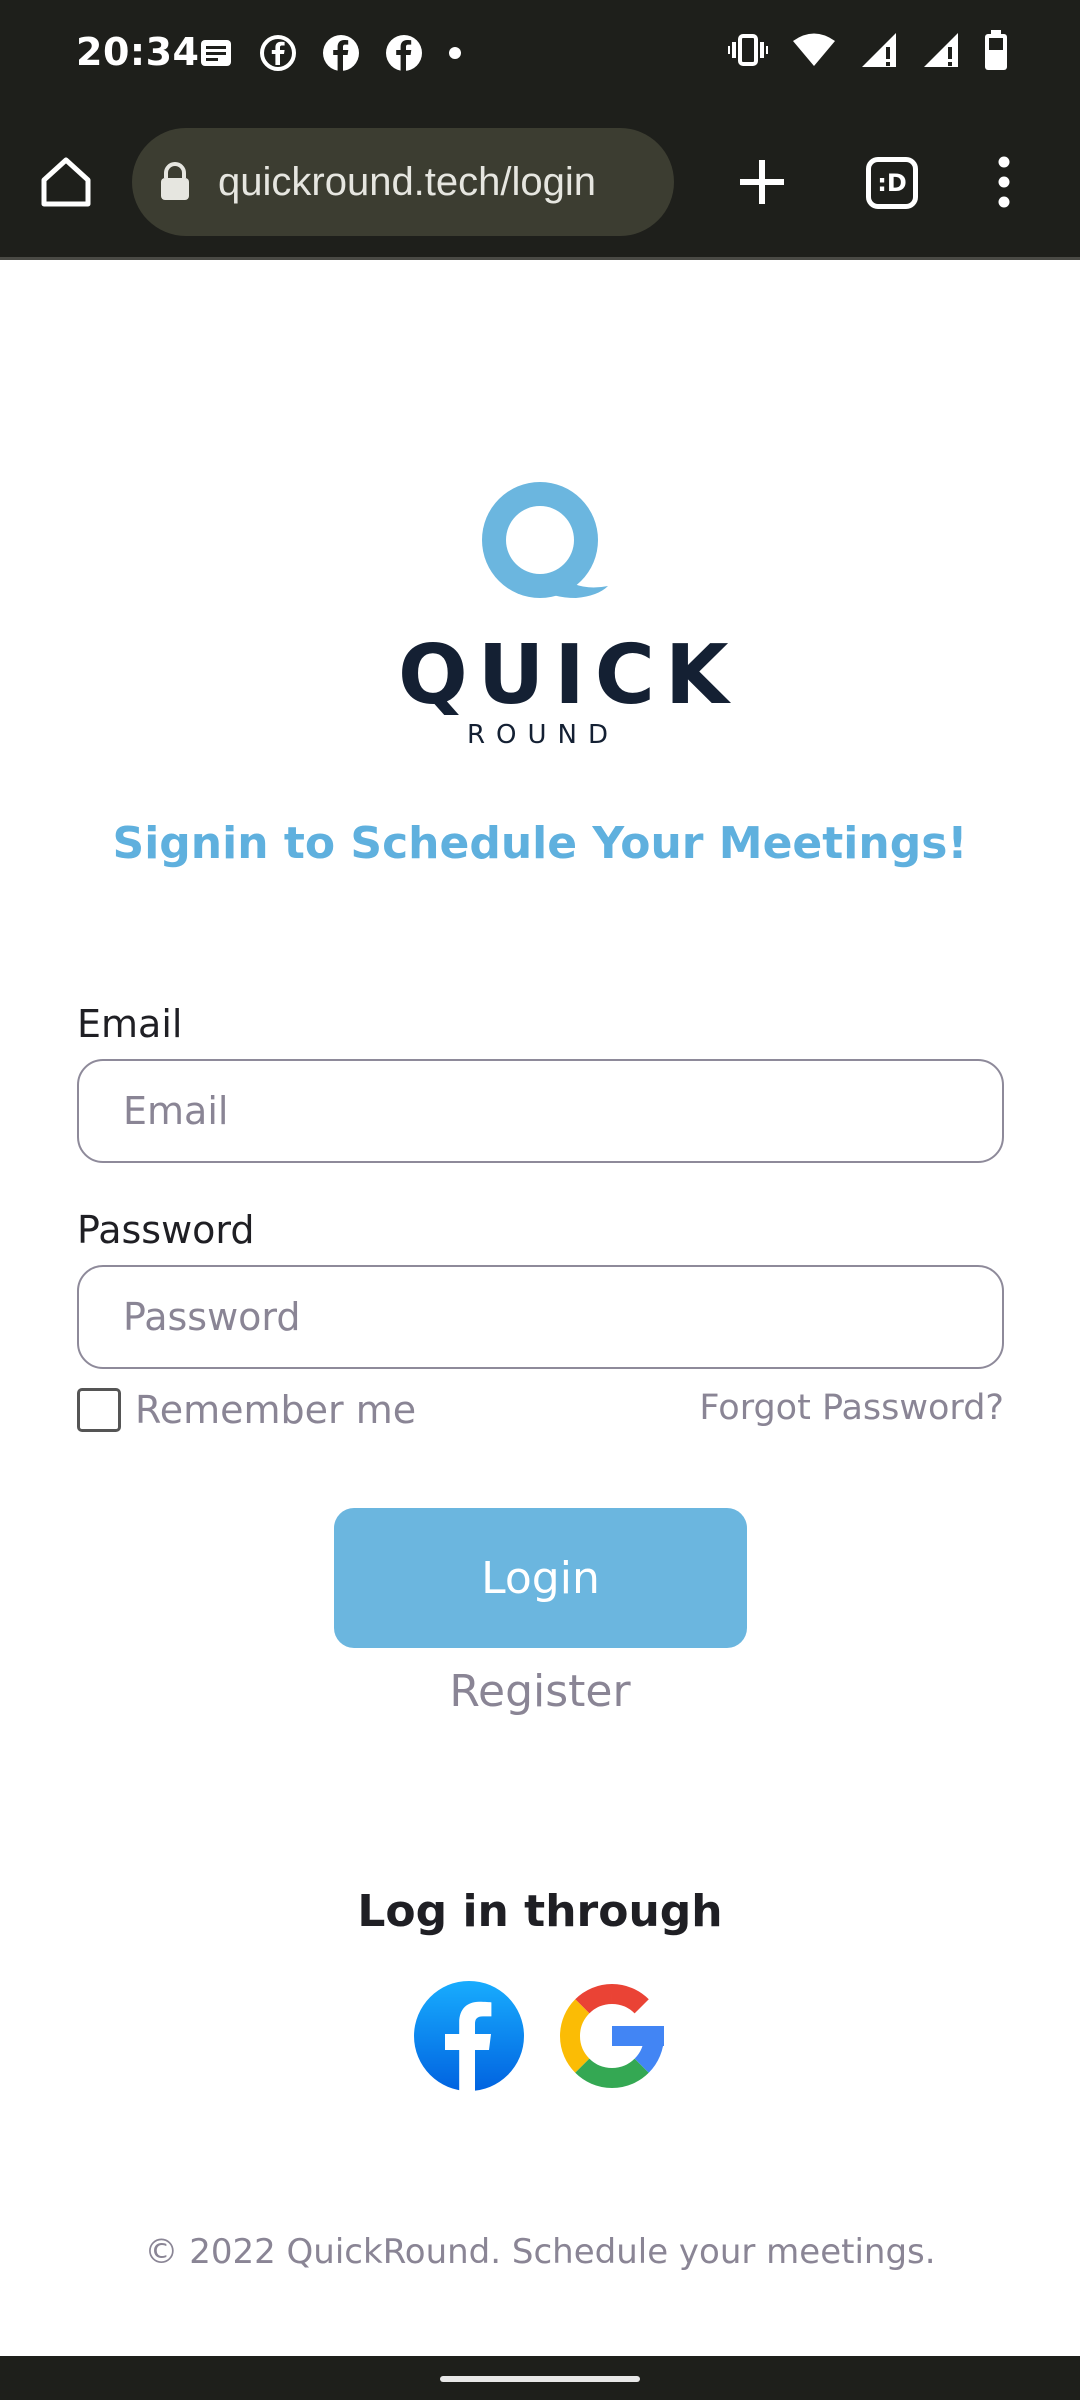 Image resolution: width=1080 pixels, height=2400 pixels. What do you see at coordinates (540, 1317) in the screenshot?
I see `password-field` at bounding box center [540, 1317].